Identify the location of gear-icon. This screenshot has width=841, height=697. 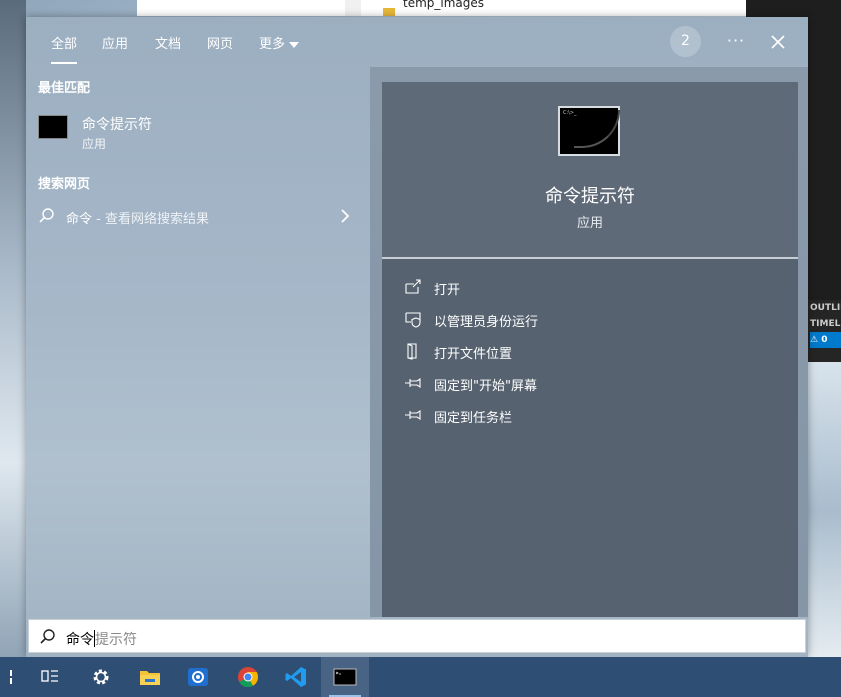
(101, 677).